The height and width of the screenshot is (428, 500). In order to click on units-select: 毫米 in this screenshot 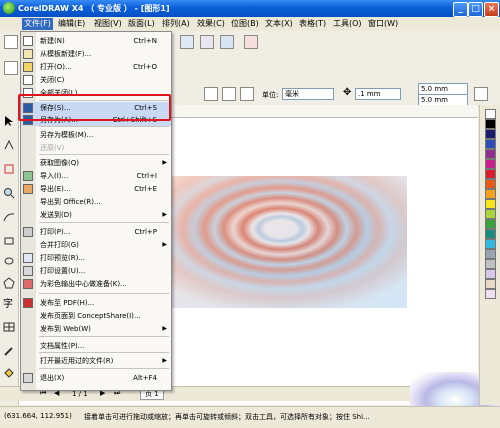, I will do `click(308, 94)`.